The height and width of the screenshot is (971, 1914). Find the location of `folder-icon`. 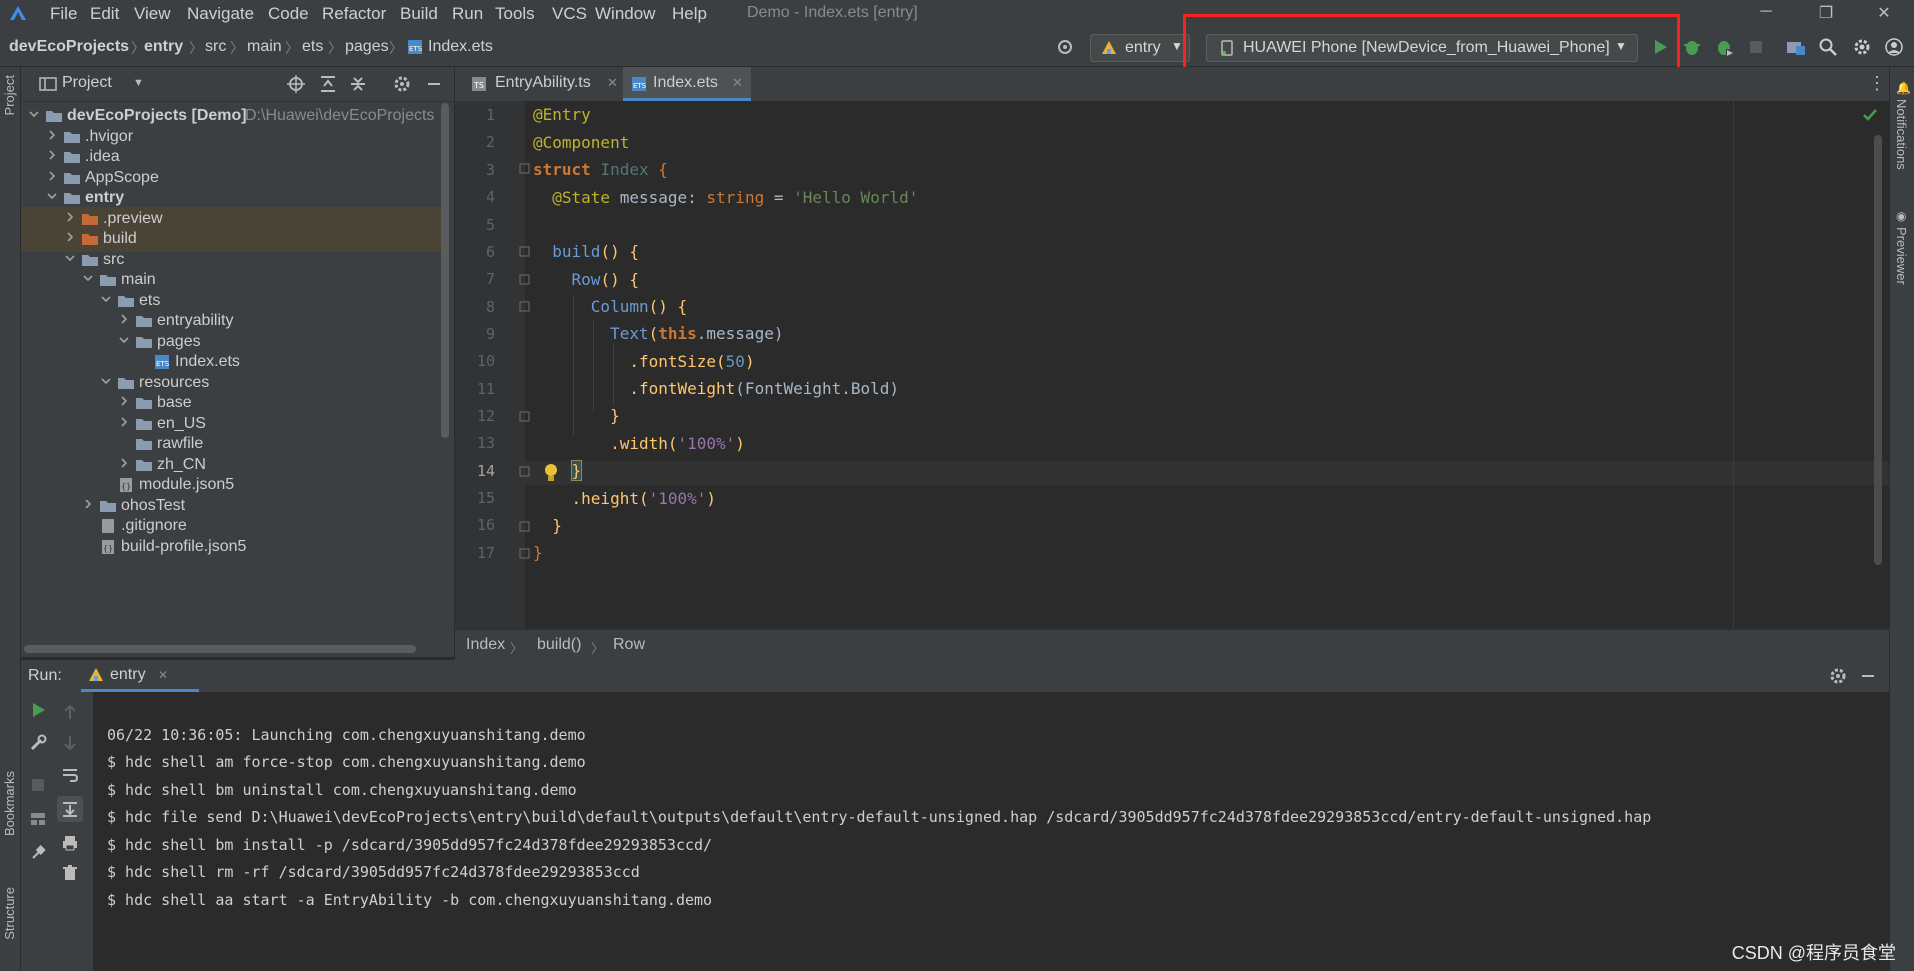

folder-icon is located at coordinates (126, 301).